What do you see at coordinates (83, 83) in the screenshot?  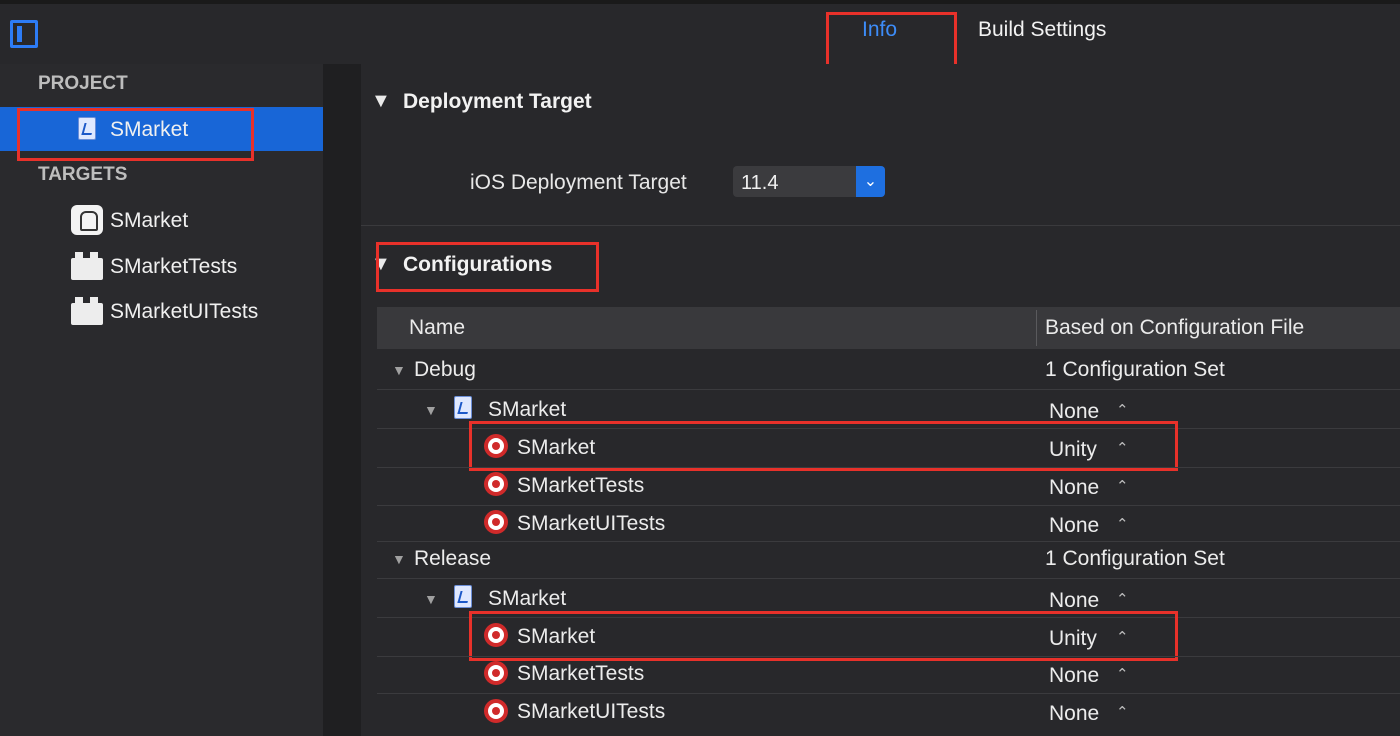 I see `project-heading: PROJECT` at bounding box center [83, 83].